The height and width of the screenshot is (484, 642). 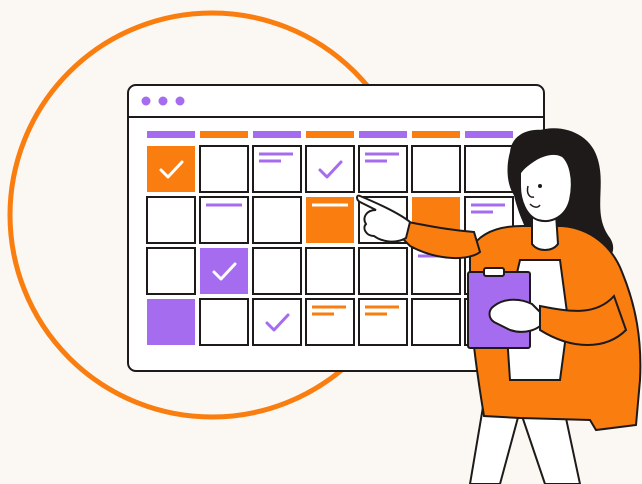 What do you see at coordinates (540, 186) in the screenshot?
I see `eye` at bounding box center [540, 186].